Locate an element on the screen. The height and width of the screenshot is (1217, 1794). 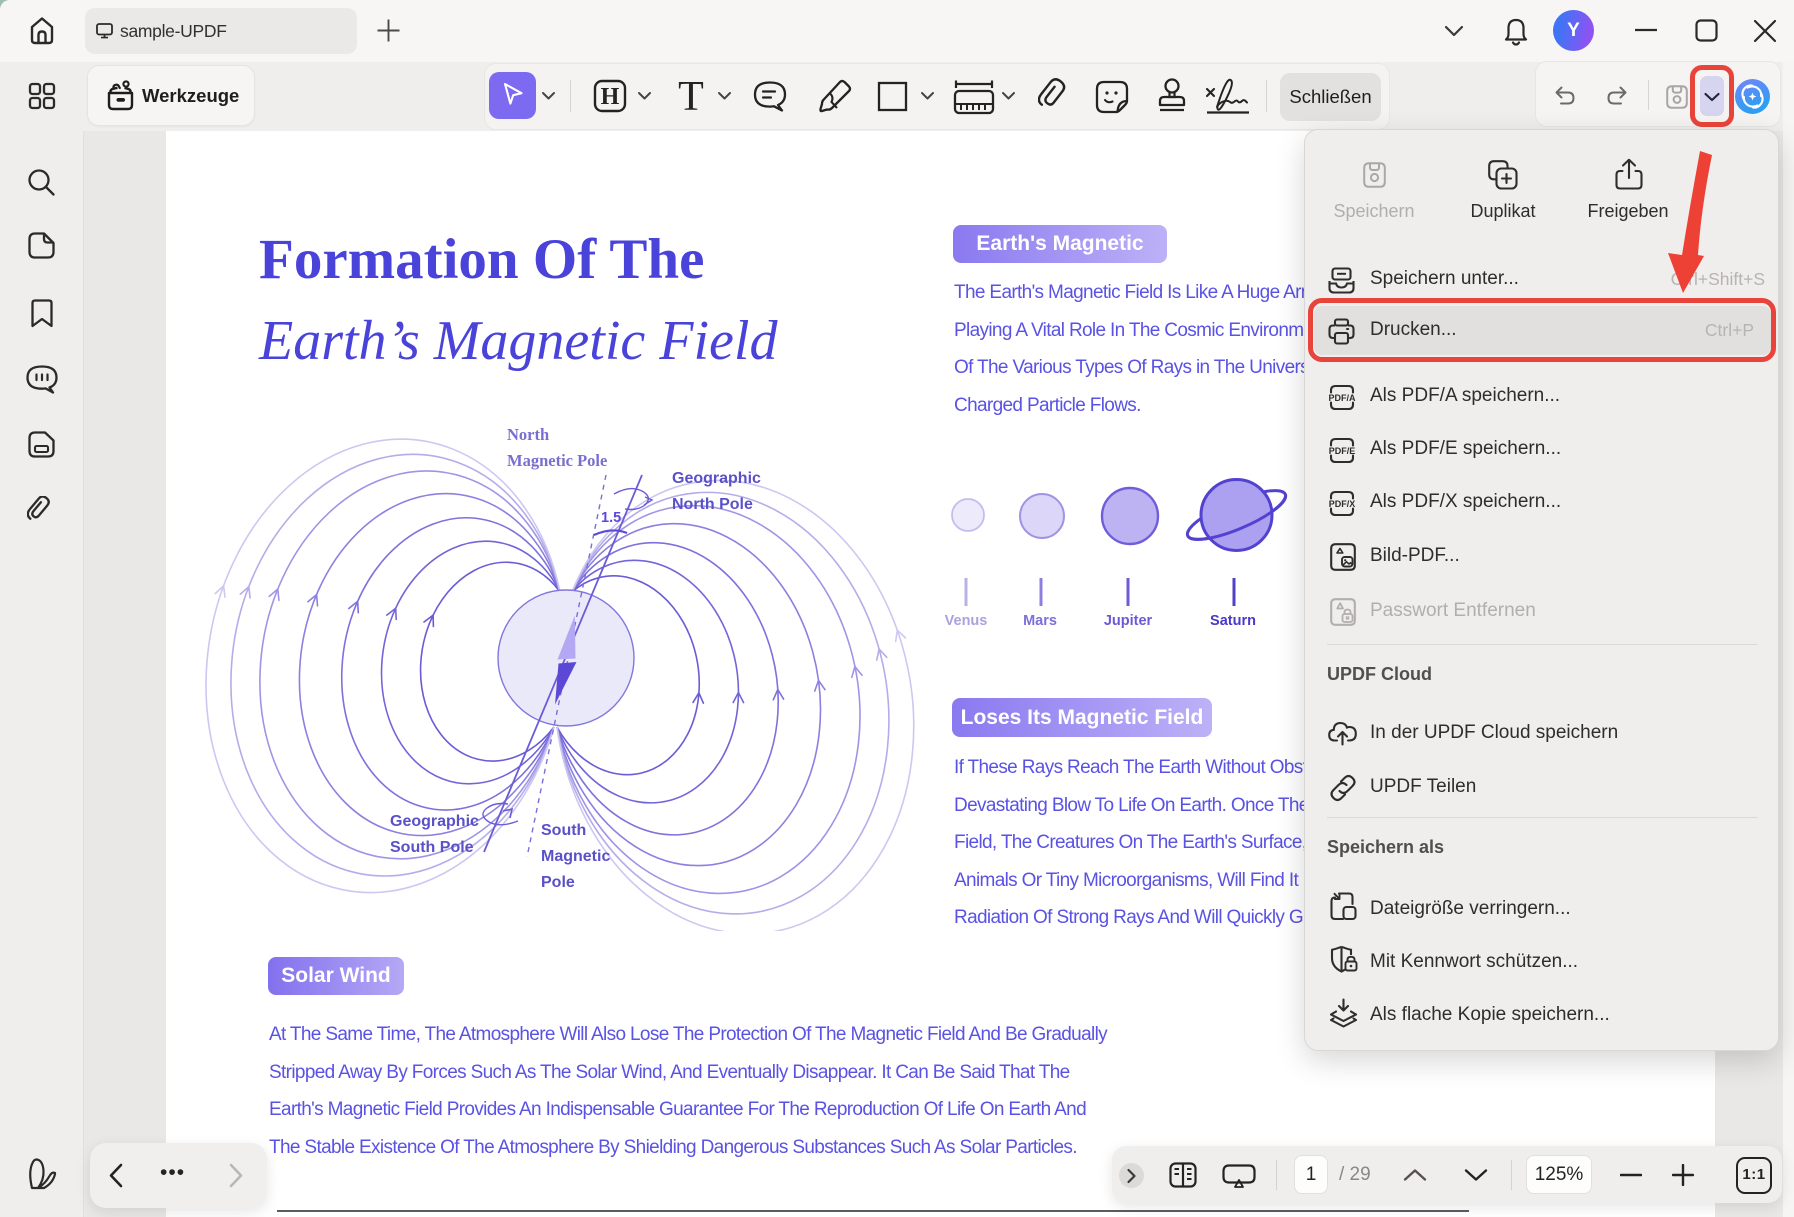
svg-text: Magnetic Pole is located at coordinates (557, 460).